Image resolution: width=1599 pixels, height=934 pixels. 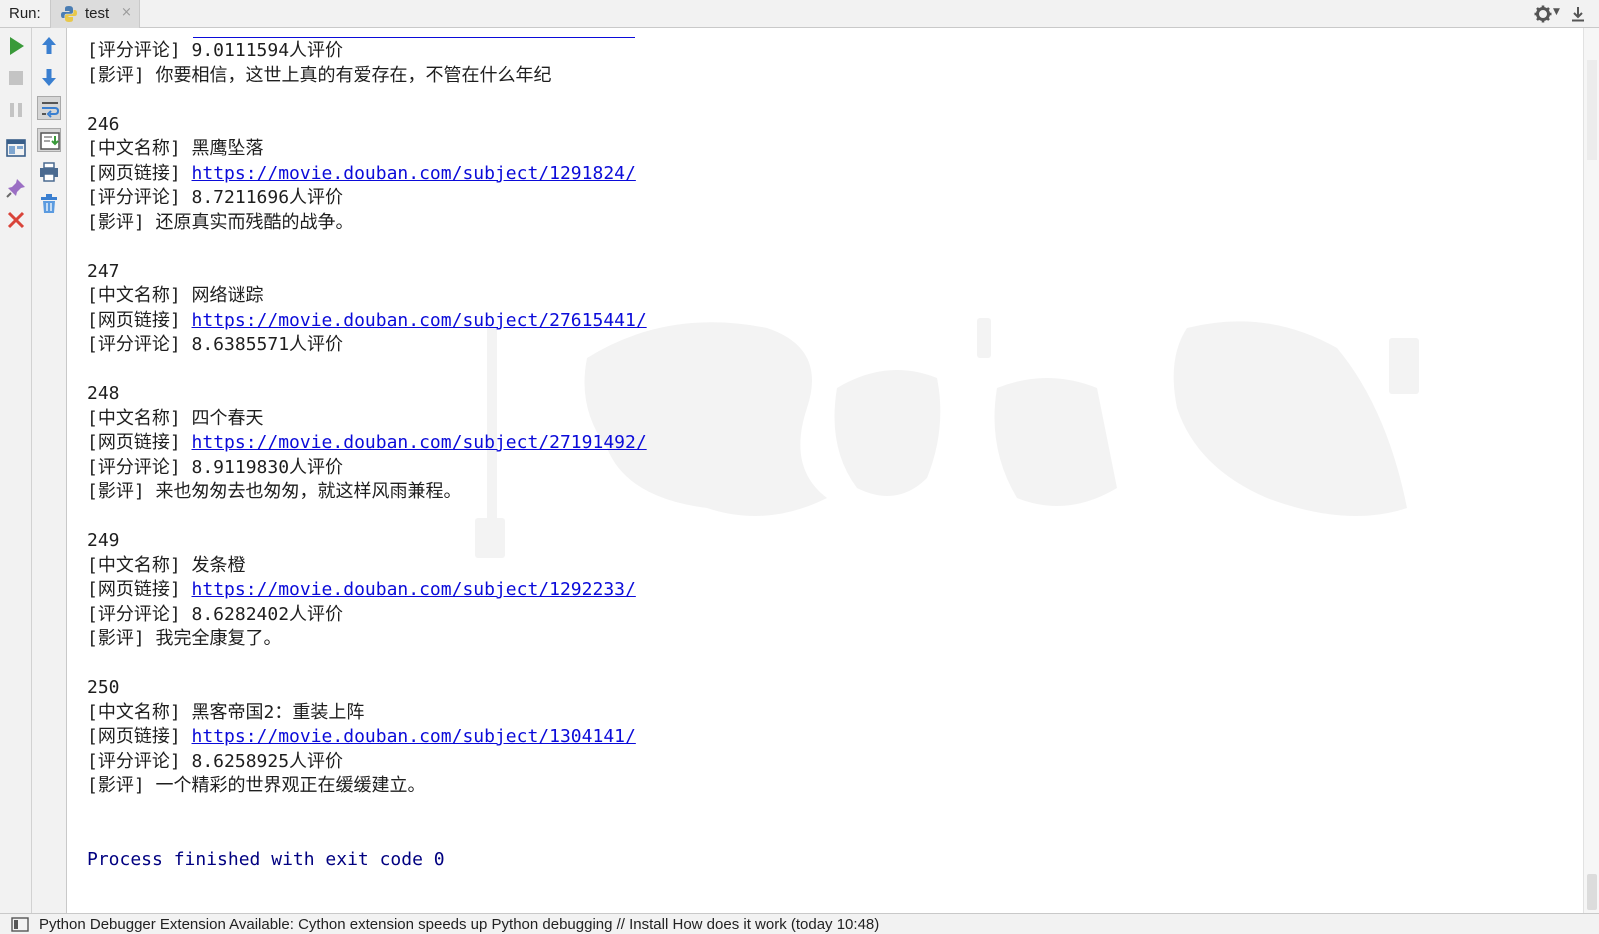 What do you see at coordinates (414, 35) in the screenshot?
I see `partial-link` at bounding box center [414, 35].